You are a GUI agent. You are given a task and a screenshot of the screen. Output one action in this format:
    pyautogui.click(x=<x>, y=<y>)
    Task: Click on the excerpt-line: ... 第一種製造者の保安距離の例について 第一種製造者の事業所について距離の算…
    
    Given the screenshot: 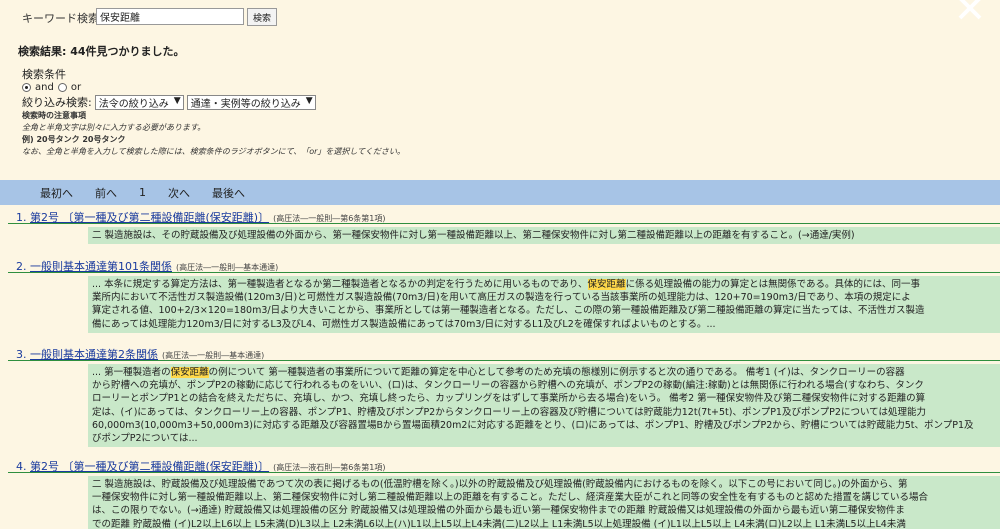 What is the action you would take?
    pyautogui.click(x=544, y=372)
    